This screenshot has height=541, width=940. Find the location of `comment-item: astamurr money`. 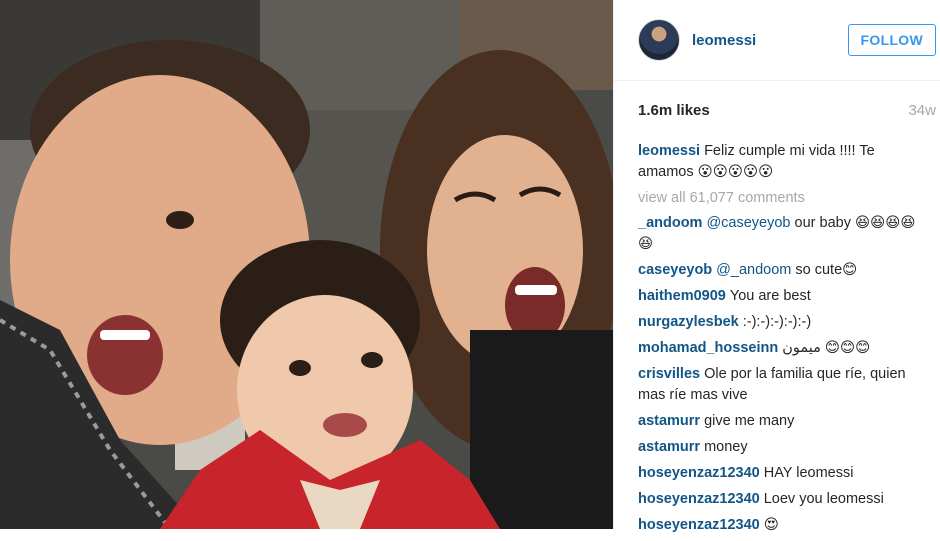

comment-item: astamurr money is located at coordinates (784, 447).